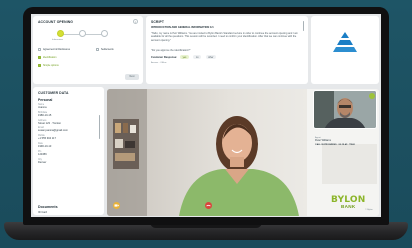 Image resolution: width=412 pixels, height=248 pixels. What do you see at coordinates (345, 42) in the screenshot?
I see `bylon-pyramid-logo` at bounding box center [345, 42].